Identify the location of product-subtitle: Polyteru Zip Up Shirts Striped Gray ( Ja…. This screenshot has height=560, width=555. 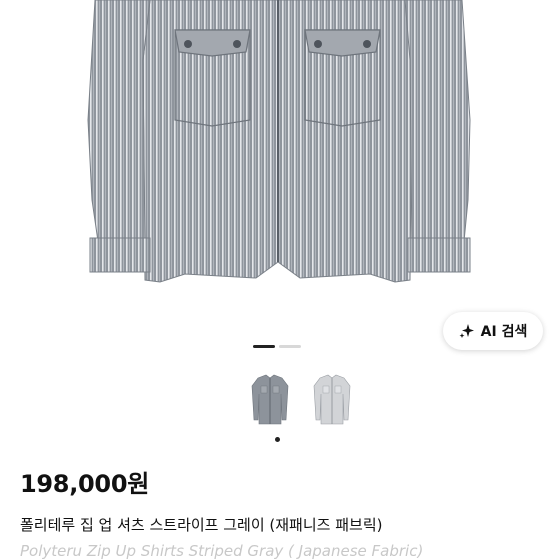
(222, 551).